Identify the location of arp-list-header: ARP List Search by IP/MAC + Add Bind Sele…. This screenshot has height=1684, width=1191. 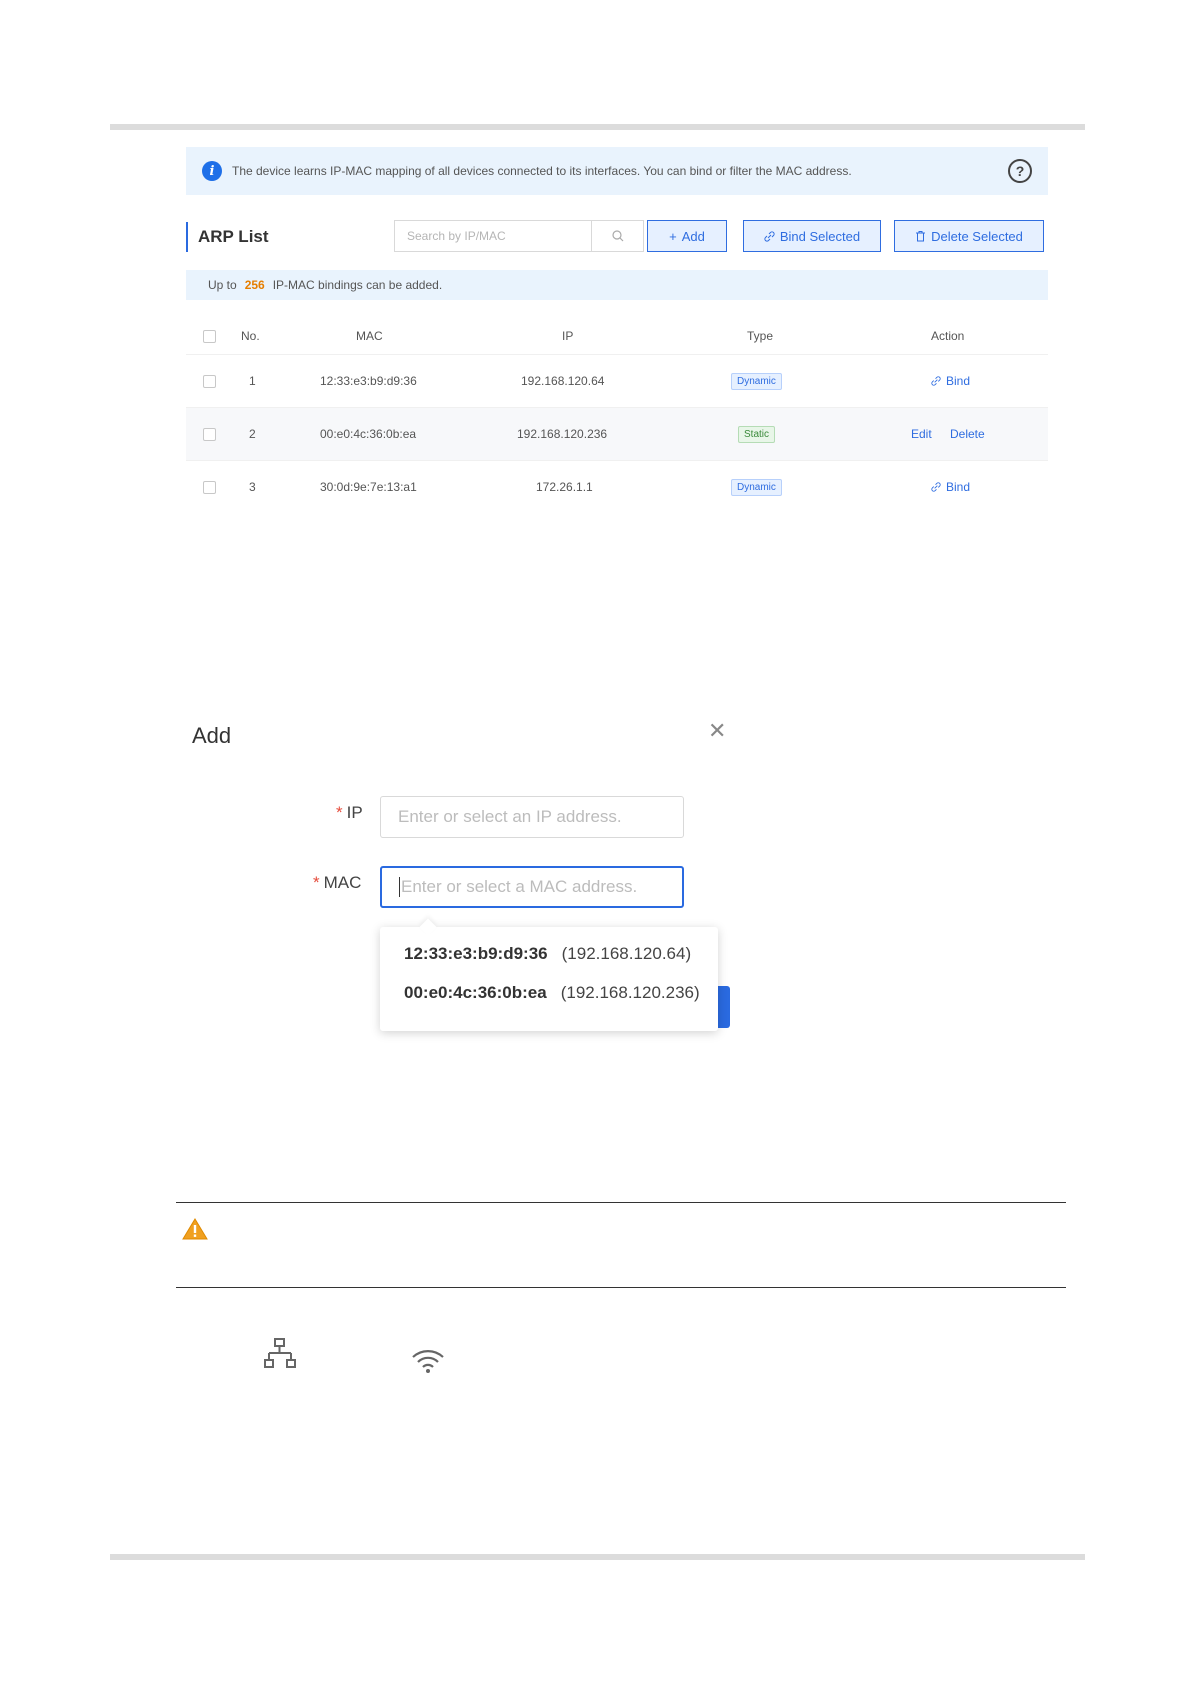
(617, 237).